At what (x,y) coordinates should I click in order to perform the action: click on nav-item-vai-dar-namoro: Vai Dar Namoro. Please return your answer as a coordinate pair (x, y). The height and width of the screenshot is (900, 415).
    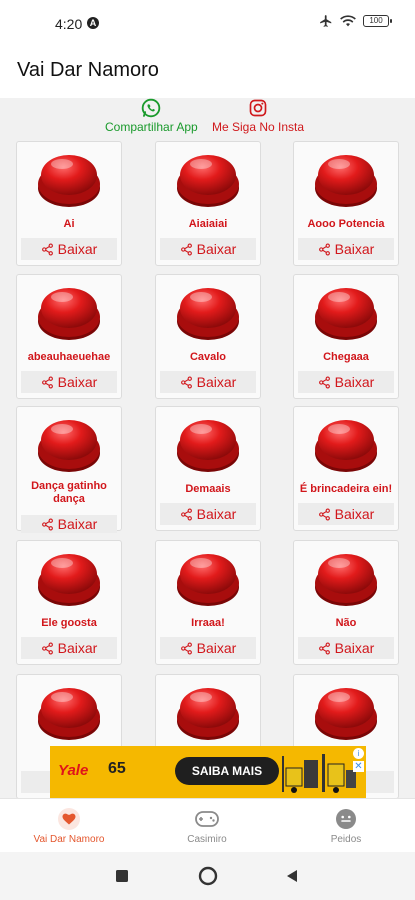
    Looking at the image, I should click on (69, 826).